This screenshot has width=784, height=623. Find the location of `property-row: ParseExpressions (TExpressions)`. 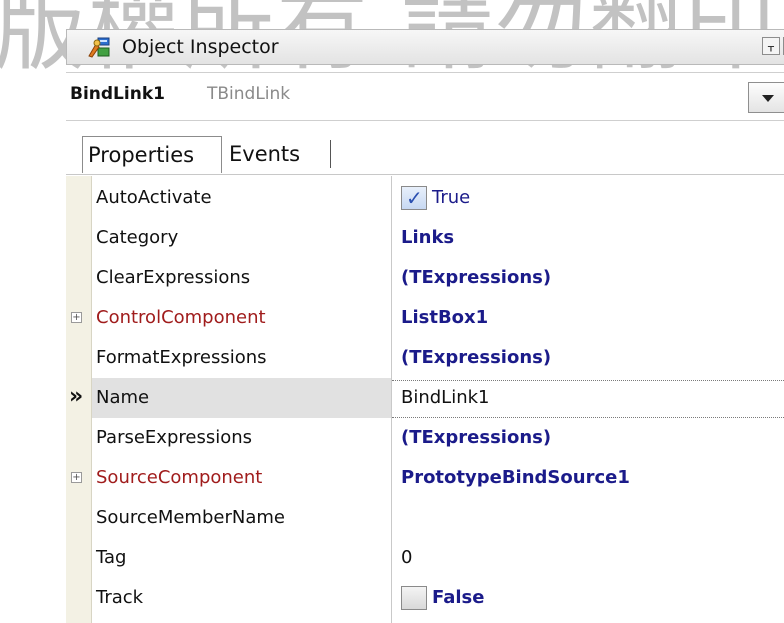

property-row: ParseExpressions (TExpressions) is located at coordinates (425, 438).